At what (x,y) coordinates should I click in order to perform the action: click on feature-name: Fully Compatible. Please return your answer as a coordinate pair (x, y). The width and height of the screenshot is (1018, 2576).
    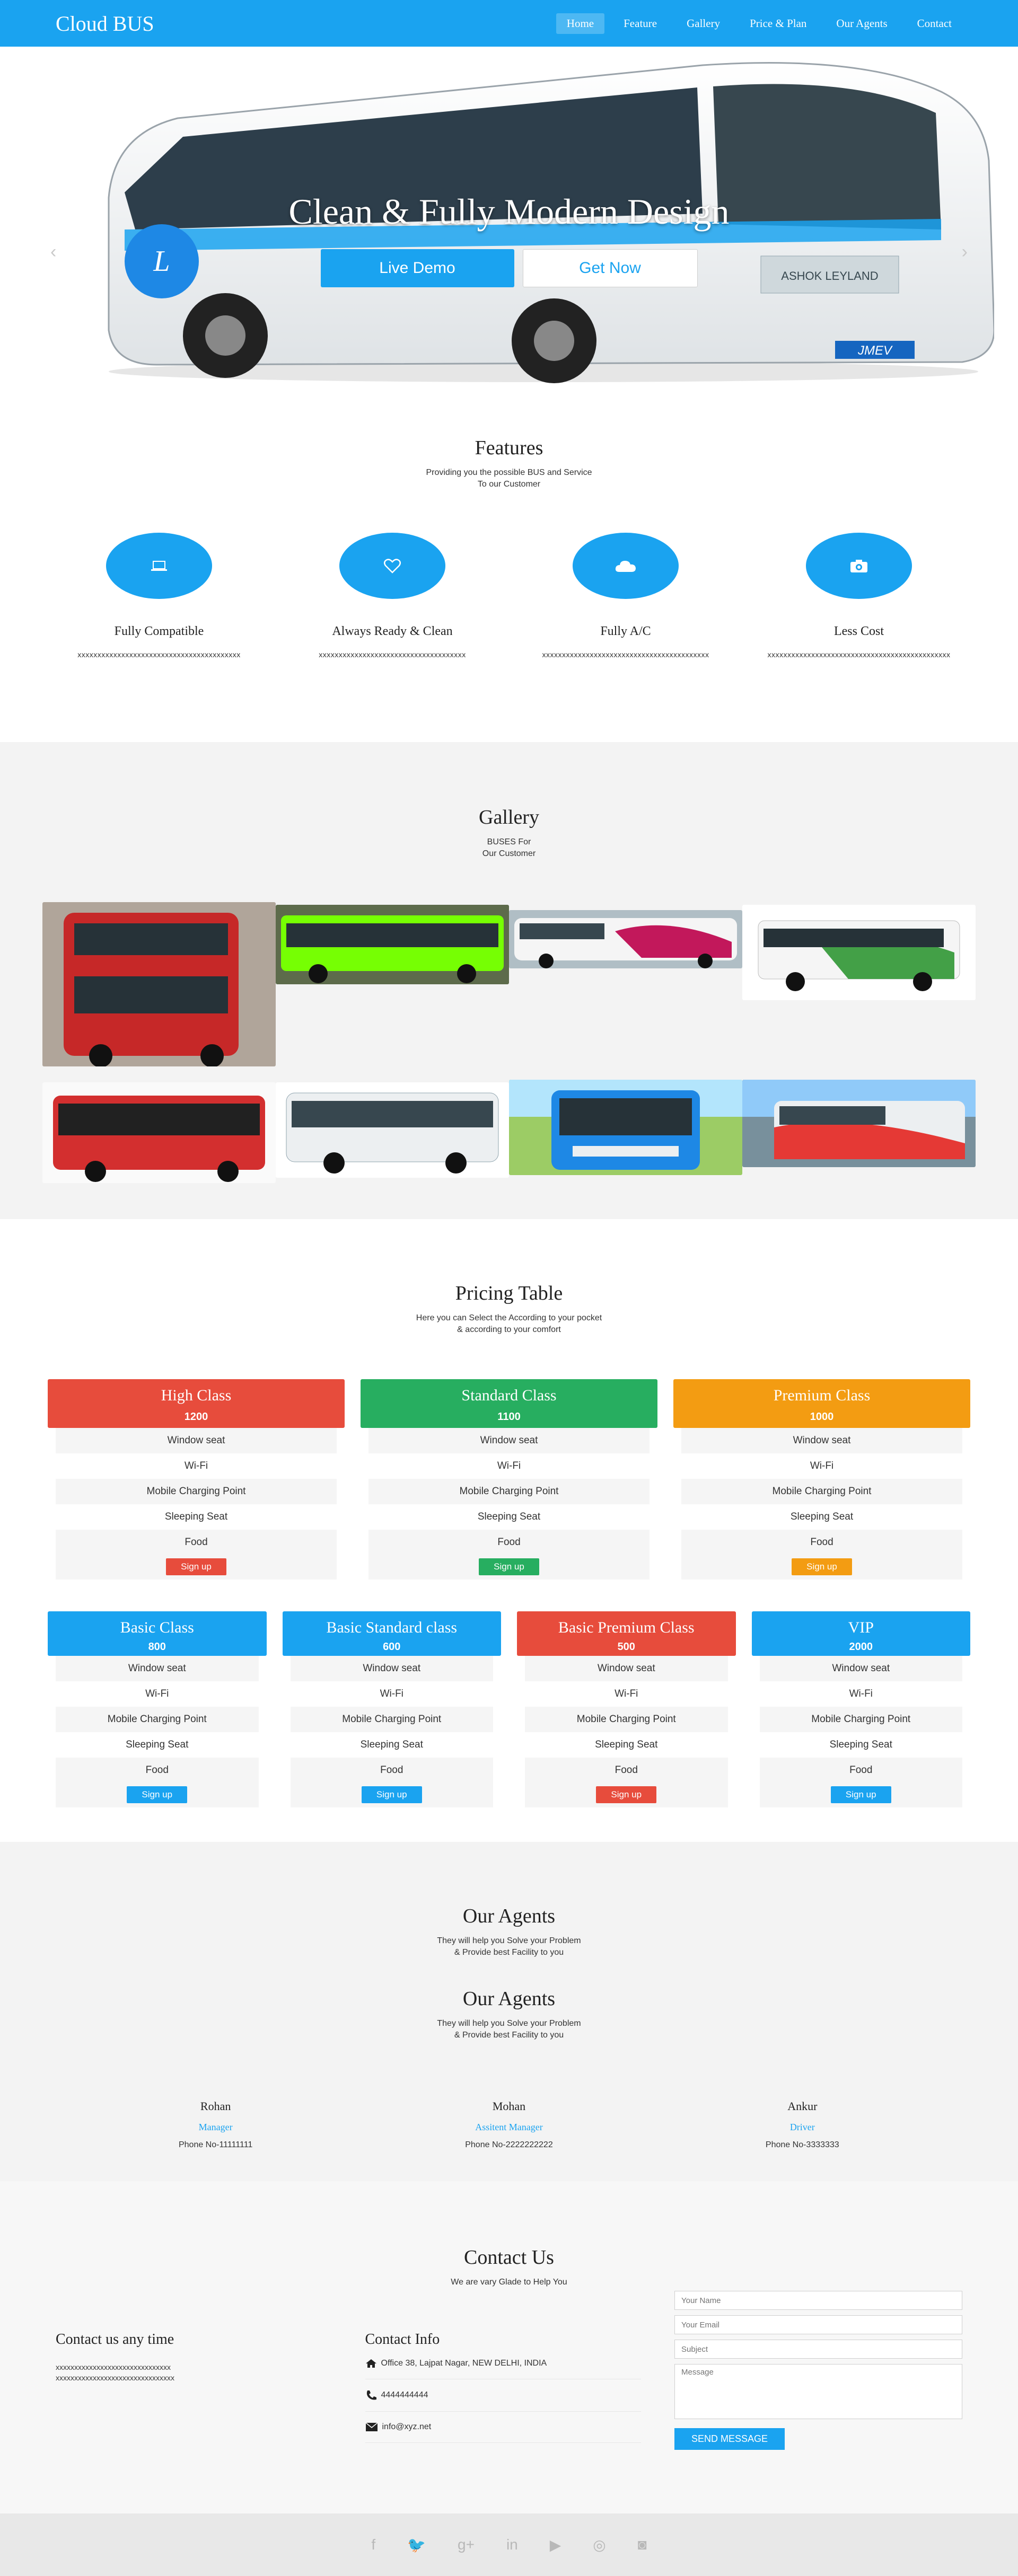
    Looking at the image, I should click on (159, 631).